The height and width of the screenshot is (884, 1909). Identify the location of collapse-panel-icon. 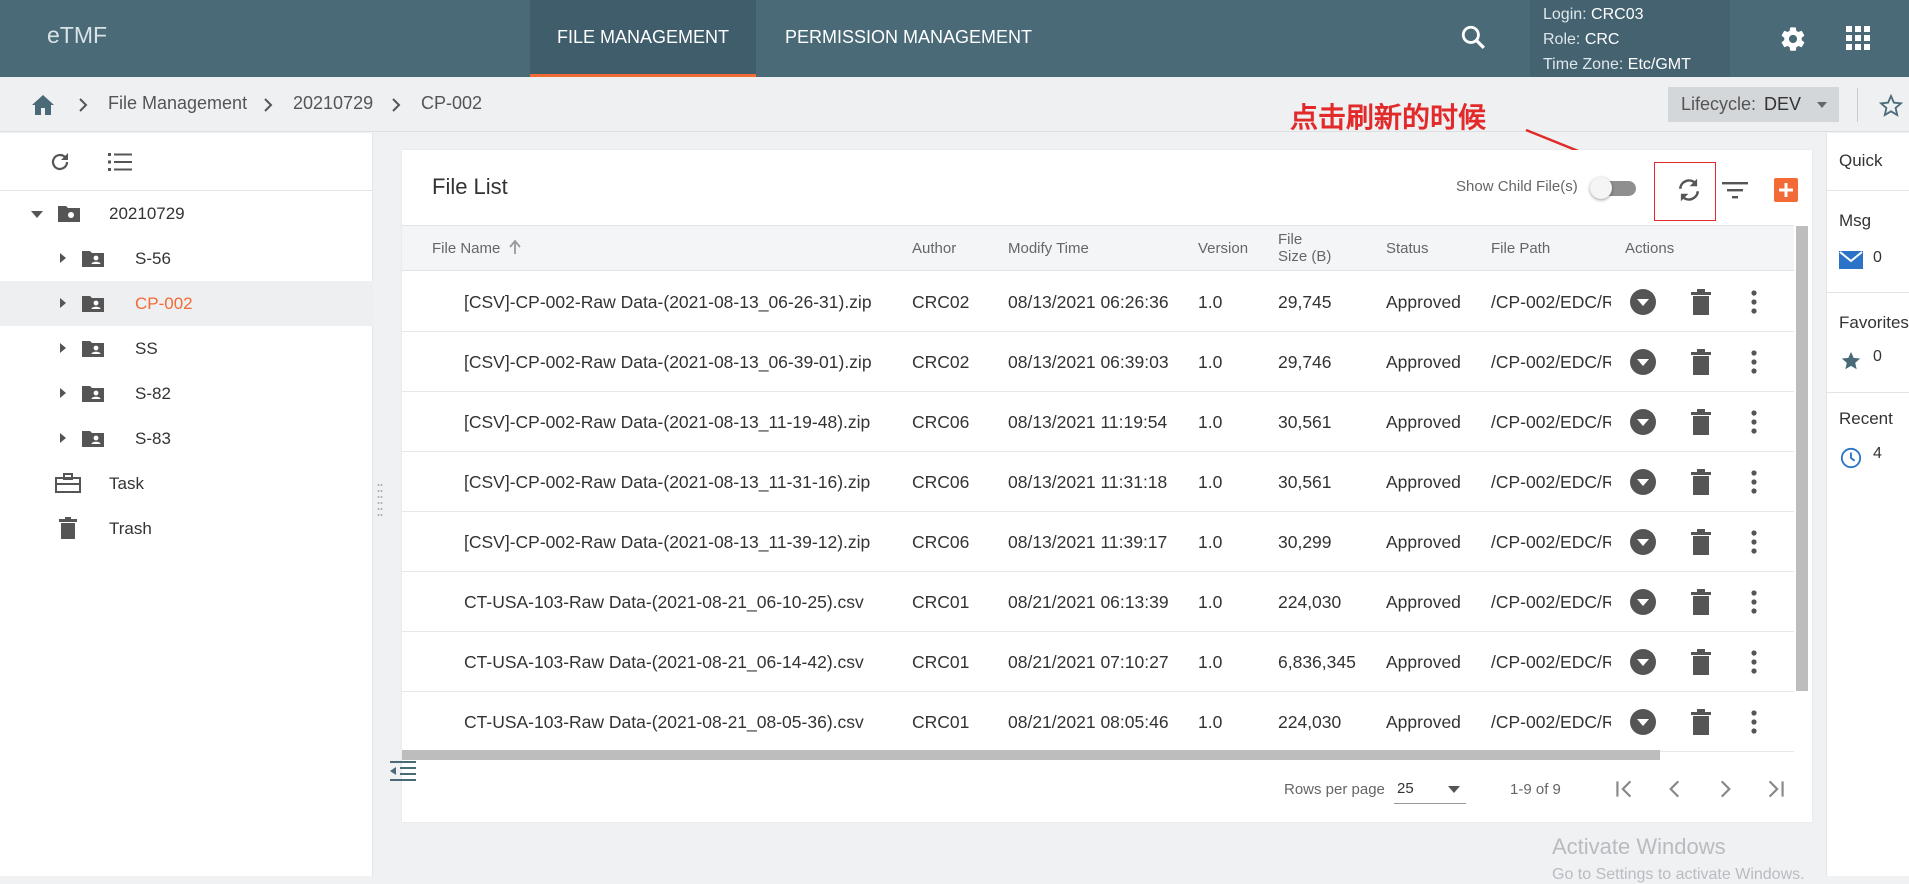
(403, 771).